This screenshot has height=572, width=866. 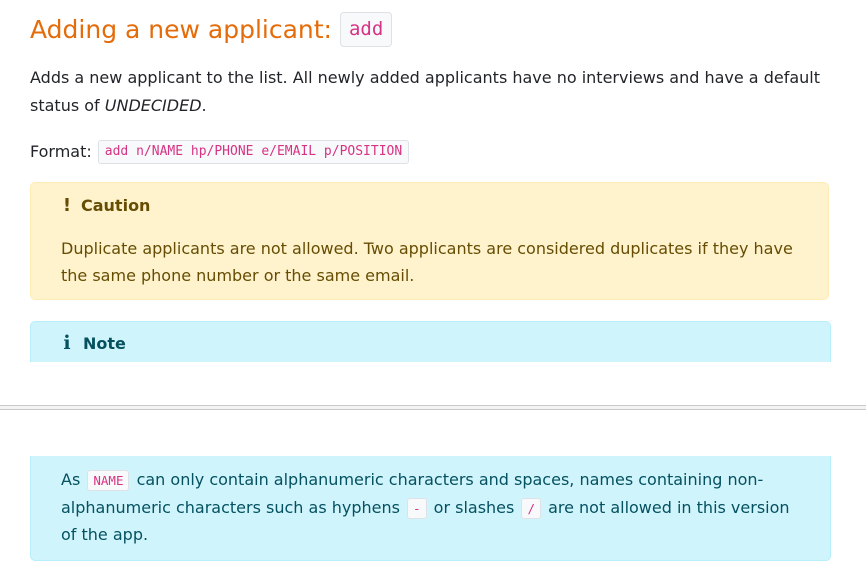 I want to click on section-heading: Adding a new applicant: add, so click(x=211, y=29).